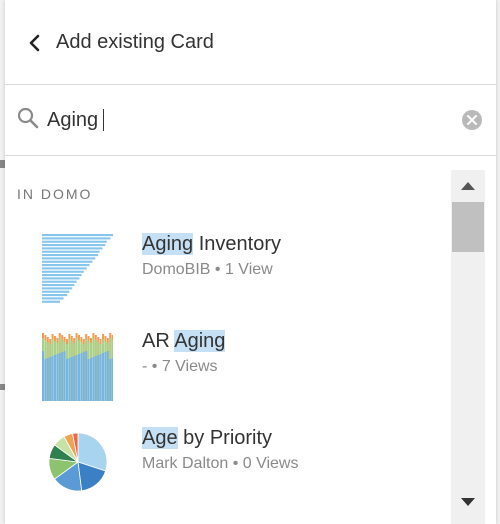  I want to click on search-bar, so click(250, 120).